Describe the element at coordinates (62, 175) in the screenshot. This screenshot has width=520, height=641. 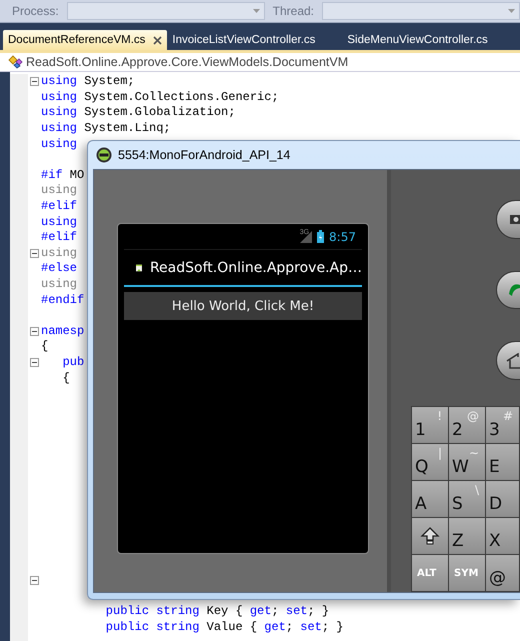
I see `code-line: #if MO` at that location.